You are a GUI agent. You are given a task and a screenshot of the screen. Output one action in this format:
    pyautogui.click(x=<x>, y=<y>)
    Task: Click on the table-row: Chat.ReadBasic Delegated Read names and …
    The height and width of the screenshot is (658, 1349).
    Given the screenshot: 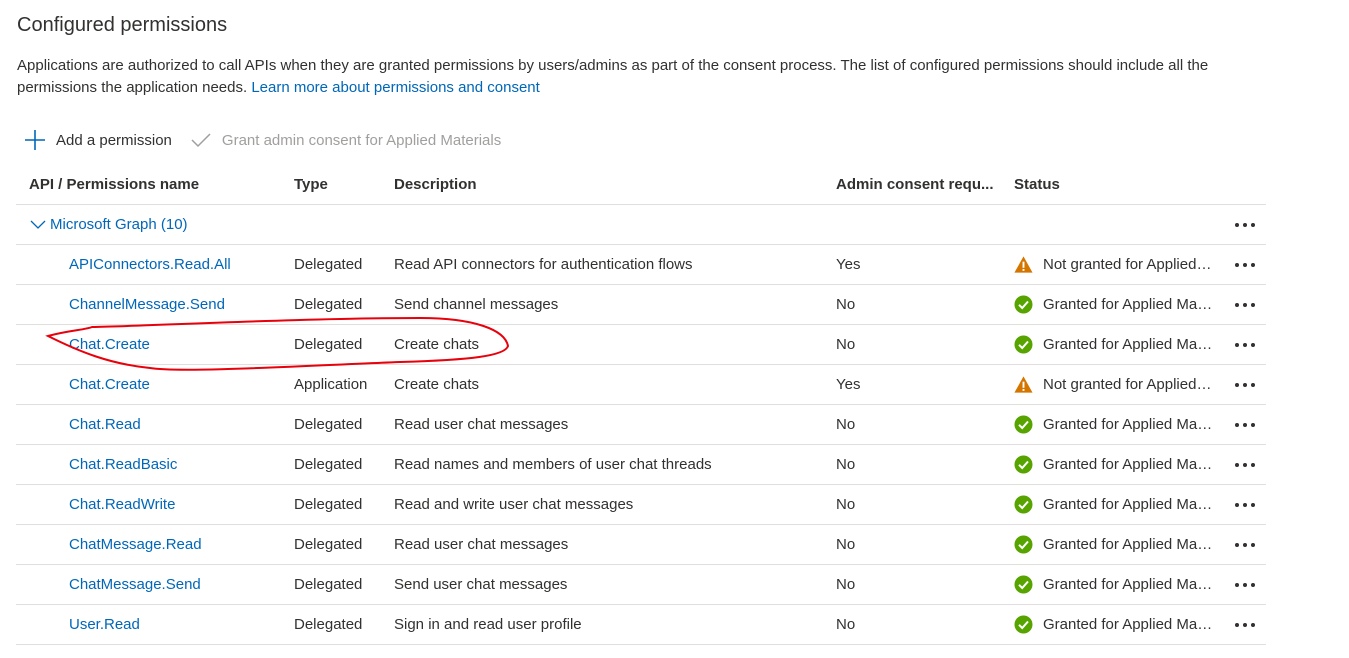 What is the action you would take?
    pyautogui.click(x=641, y=465)
    